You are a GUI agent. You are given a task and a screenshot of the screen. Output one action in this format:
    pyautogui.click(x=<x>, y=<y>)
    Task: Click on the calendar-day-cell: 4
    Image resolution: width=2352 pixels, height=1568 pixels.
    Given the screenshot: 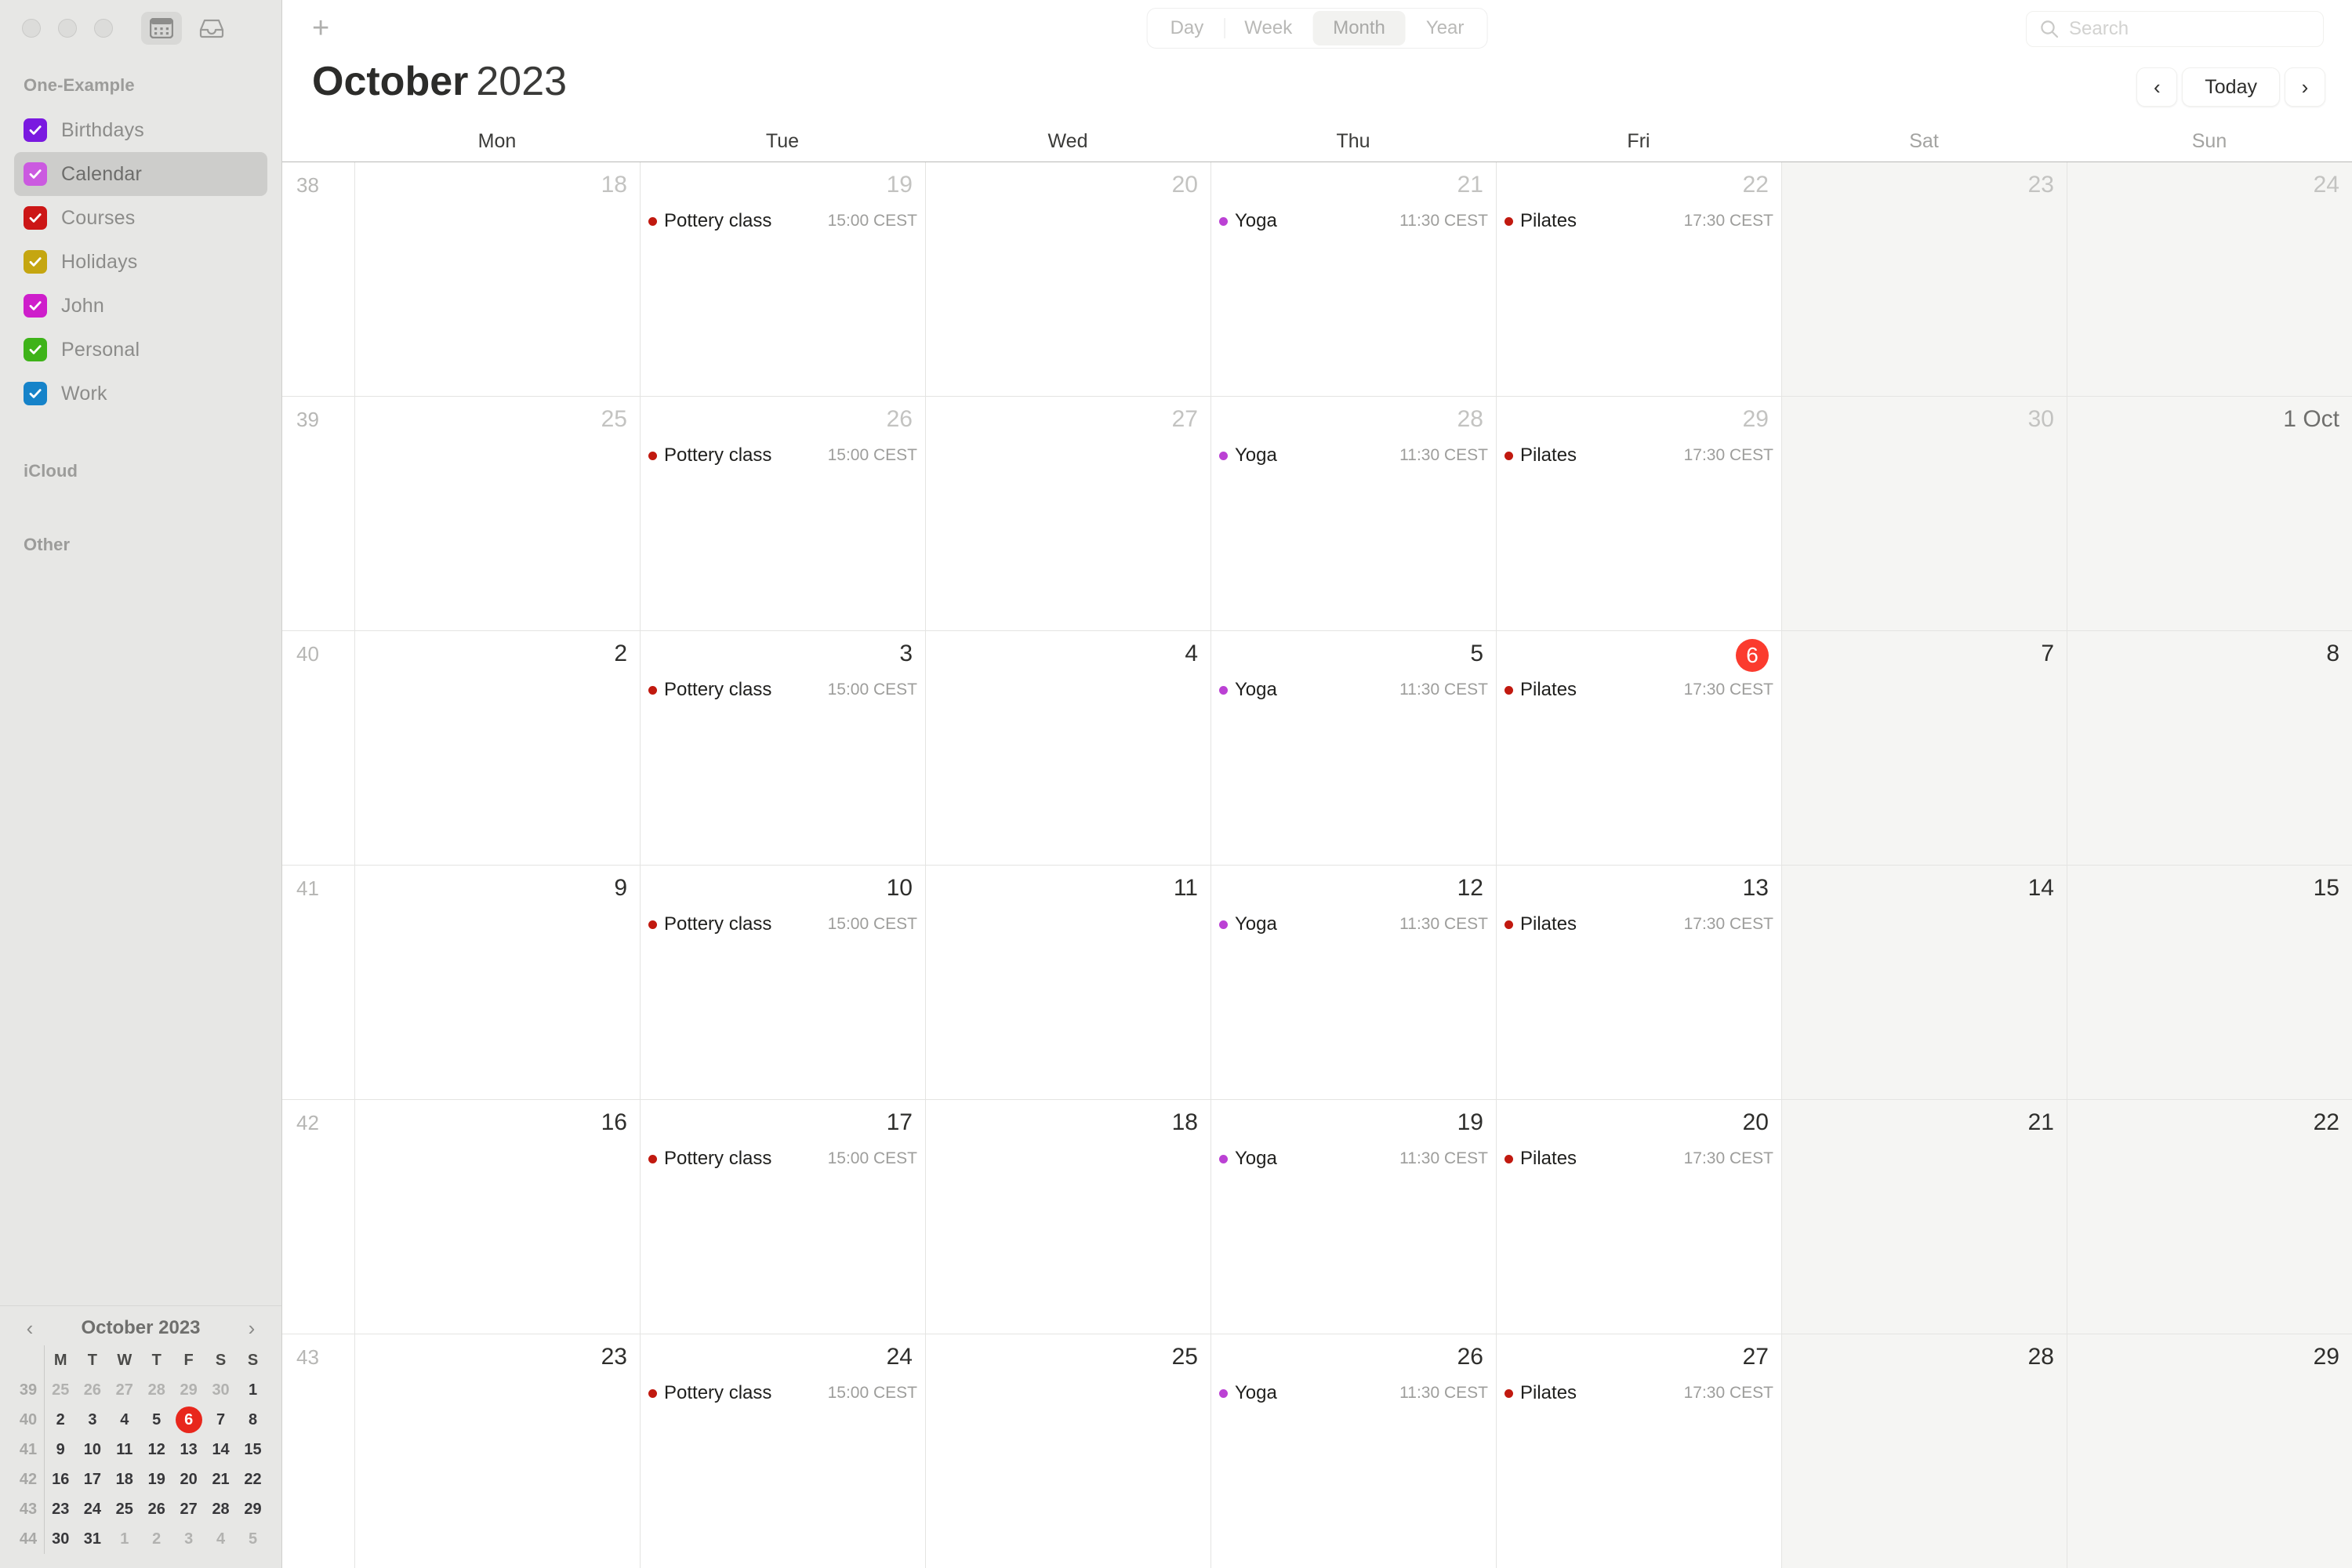 What is the action you would take?
    pyautogui.click(x=1067, y=748)
    